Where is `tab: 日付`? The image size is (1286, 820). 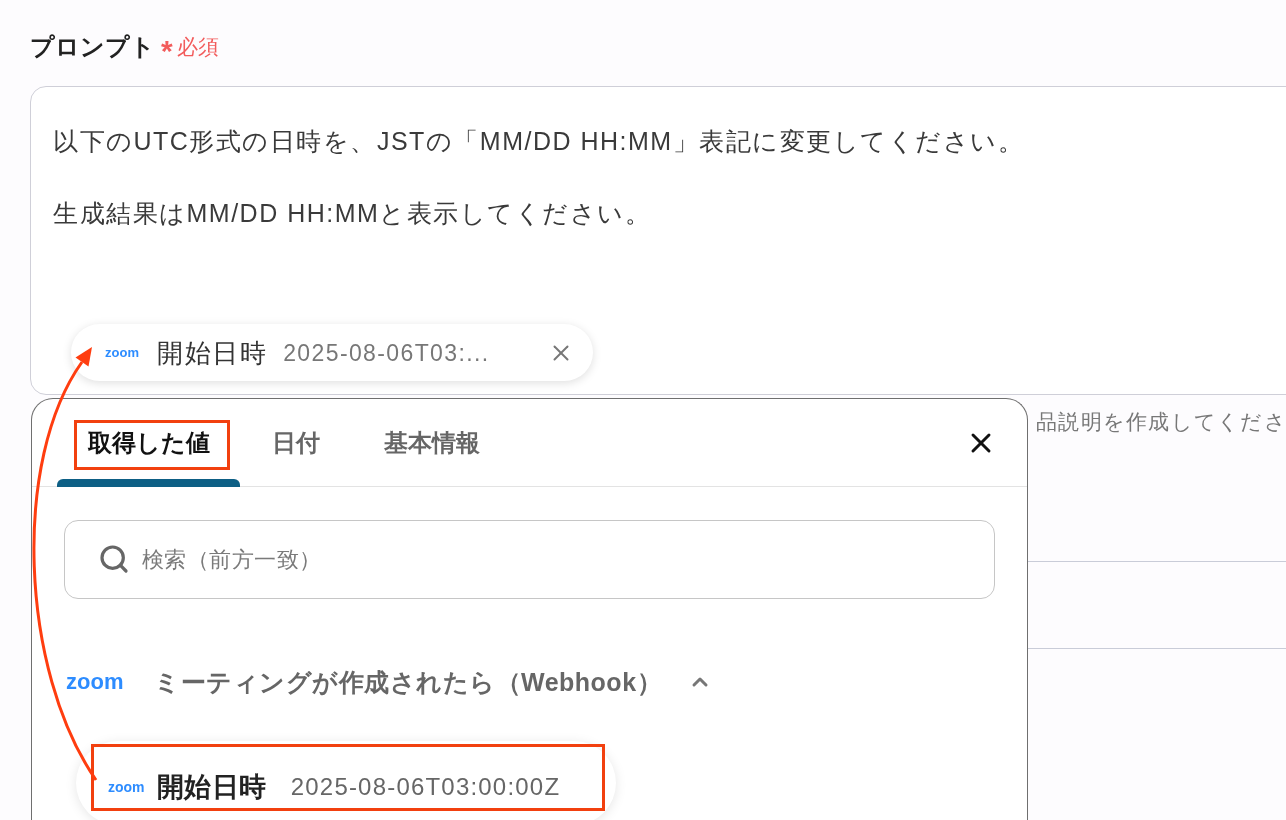 tab: 日付 is located at coordinates (296, 443).